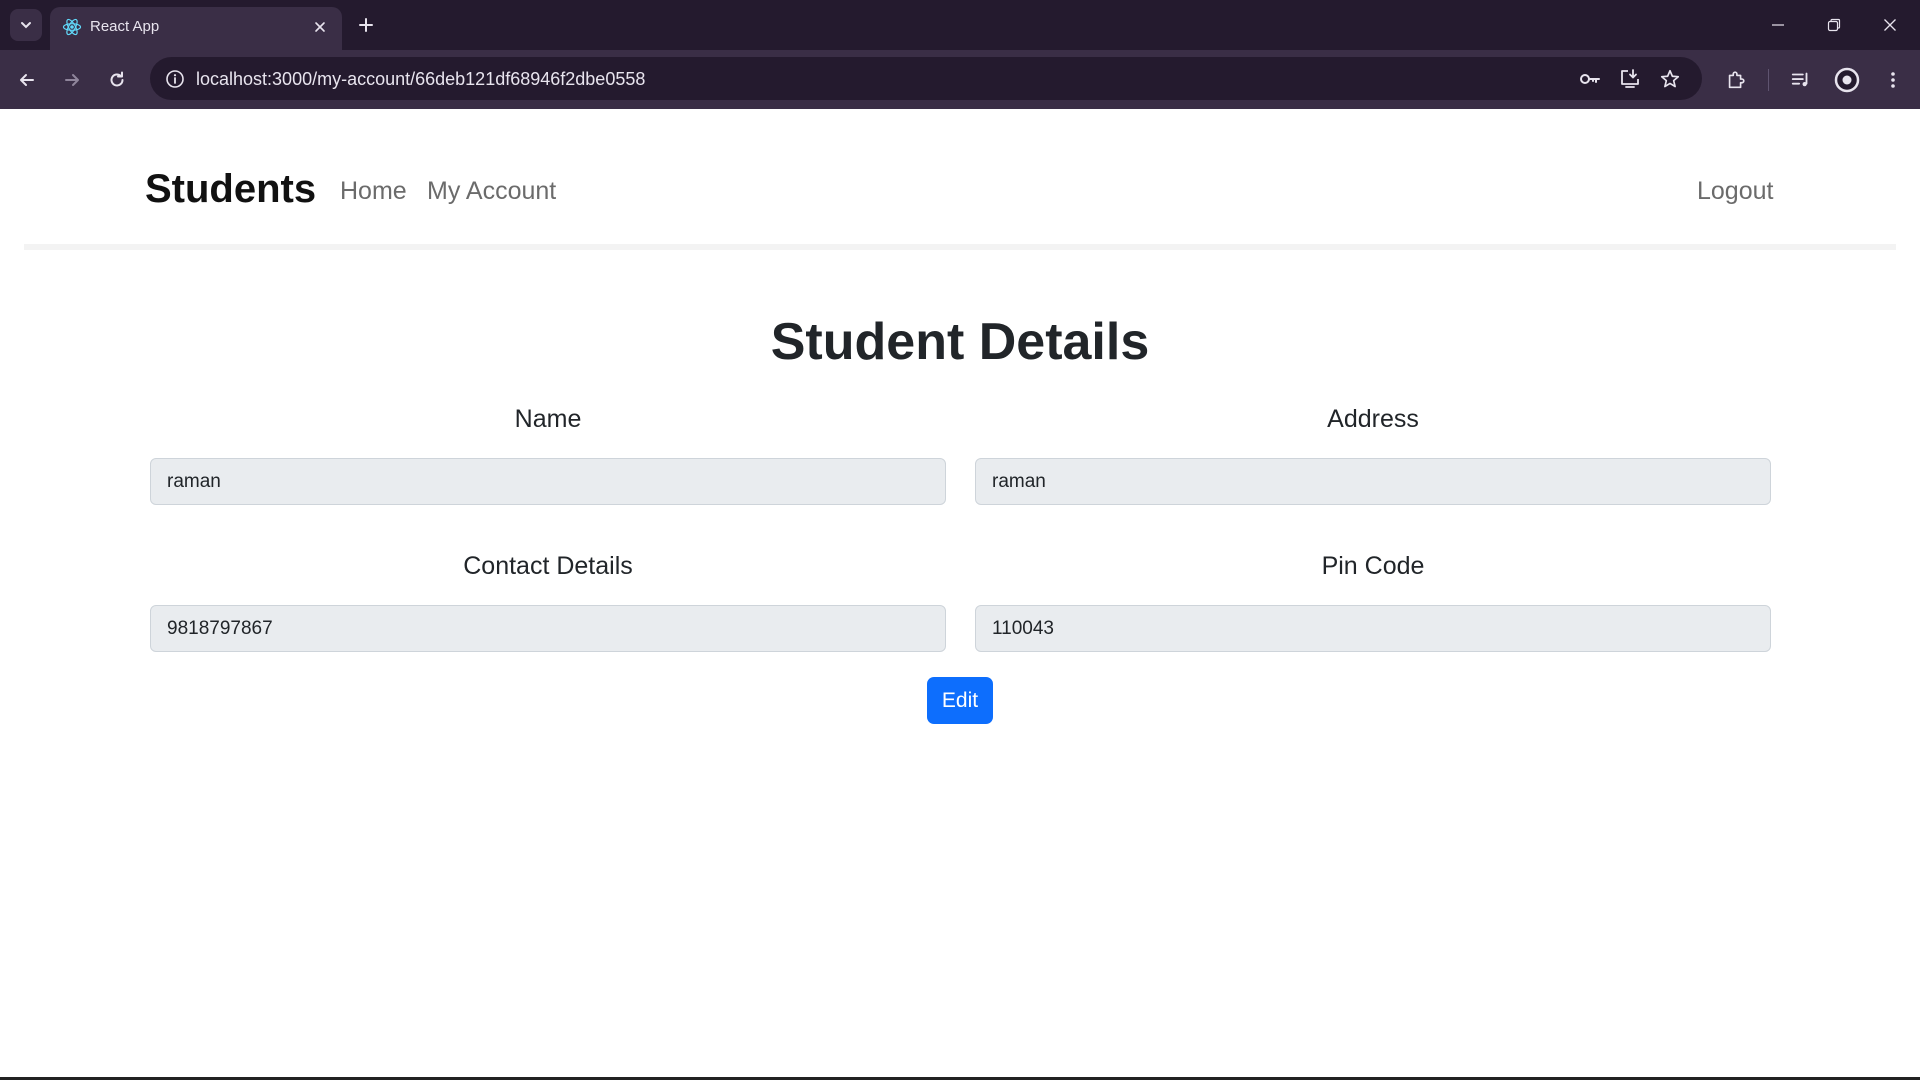  I want to click on forward-button, so click(72, 80).